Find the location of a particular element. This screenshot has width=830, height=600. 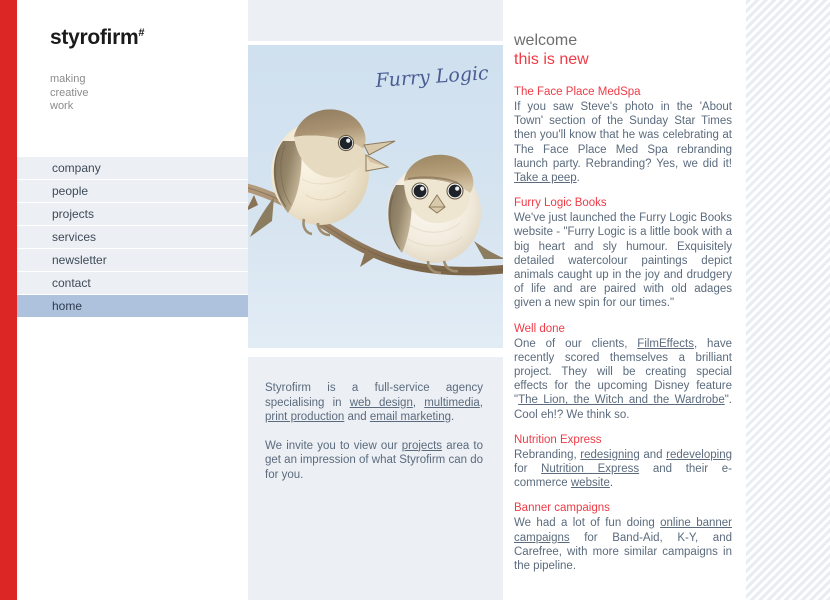

logo-text: styrofirm is located at coordinates (94, 37).